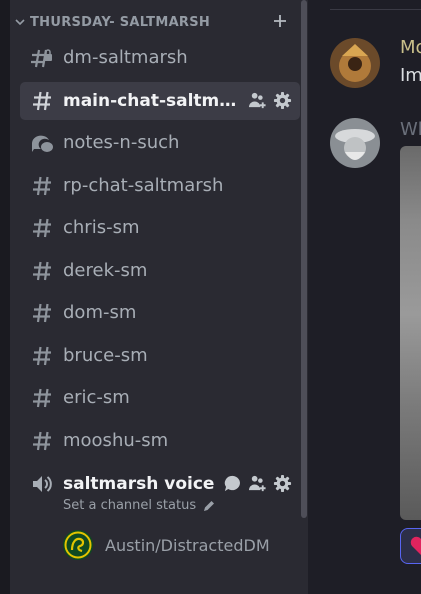 The width and height of the screenshot is (421, 594). I want to click on channel-bruce-sm: bruce-sm, so click(160, 356).